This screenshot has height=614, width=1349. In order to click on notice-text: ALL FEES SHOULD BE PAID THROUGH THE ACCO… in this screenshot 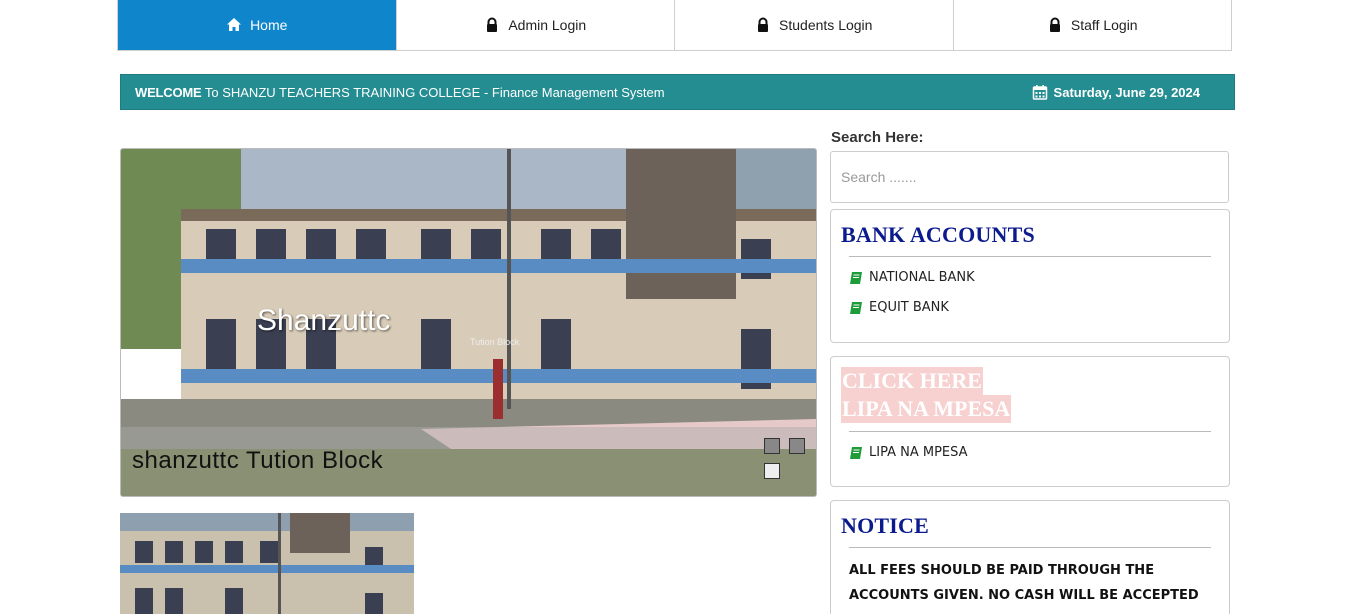, I will do `click(1024, 583)`.